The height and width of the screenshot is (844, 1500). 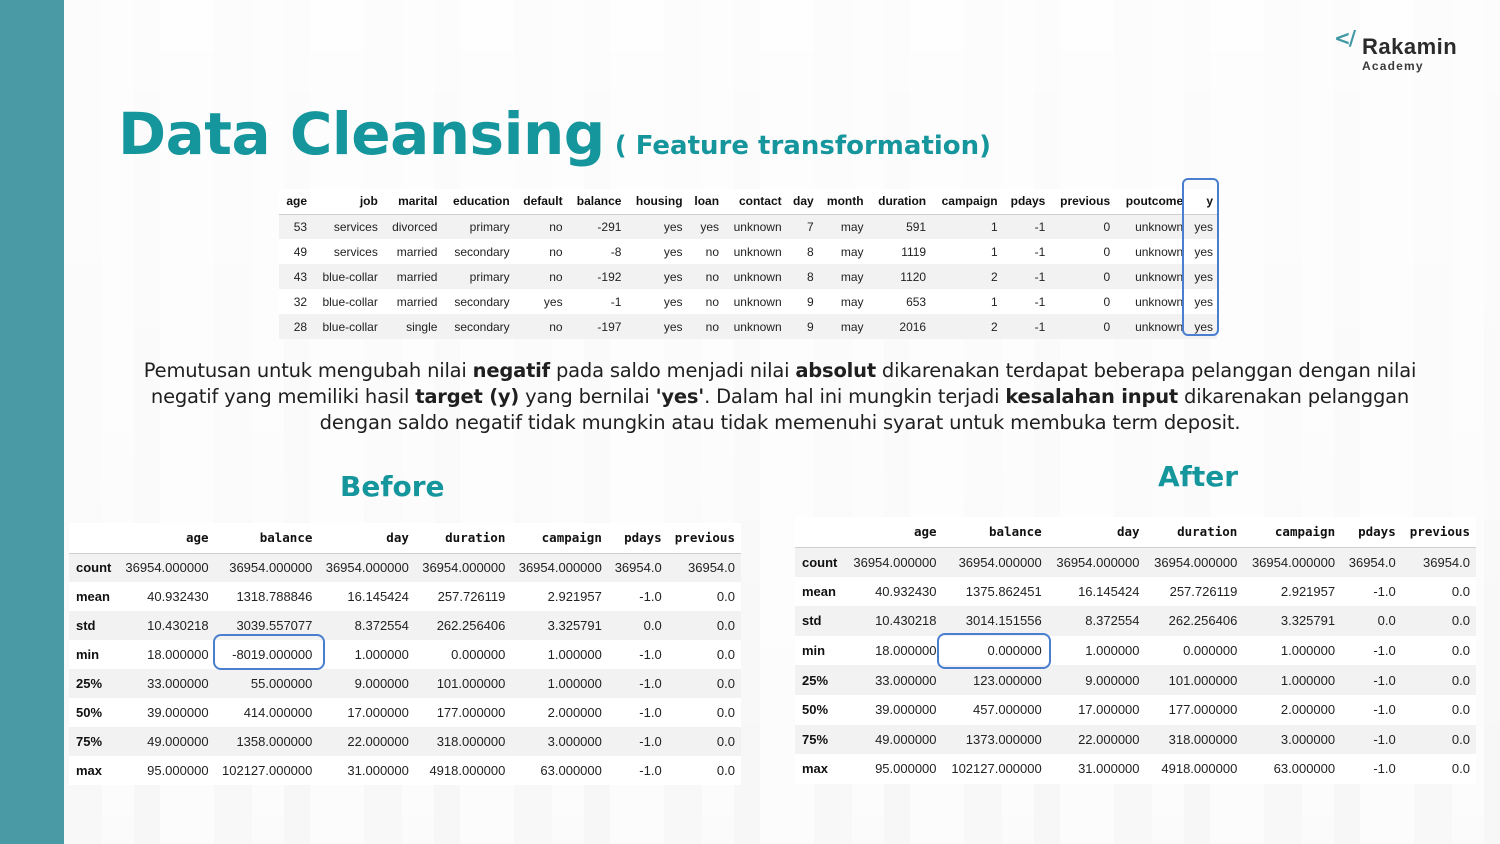 What do you see at coordinates (1203, 710) in the screenshot?
I see `table-cell: 177.000000` at bounding box center [1203, 710].